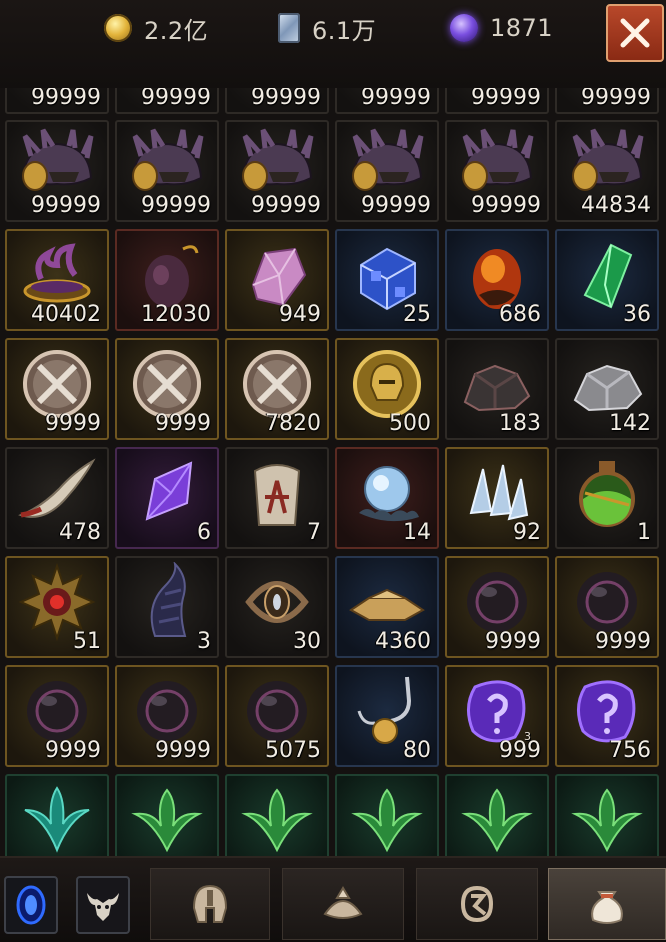  What do you see at coordinates (387, 280) in the screenshot?
I see `inventory-slot: 25` at bounding box center [387, 280].